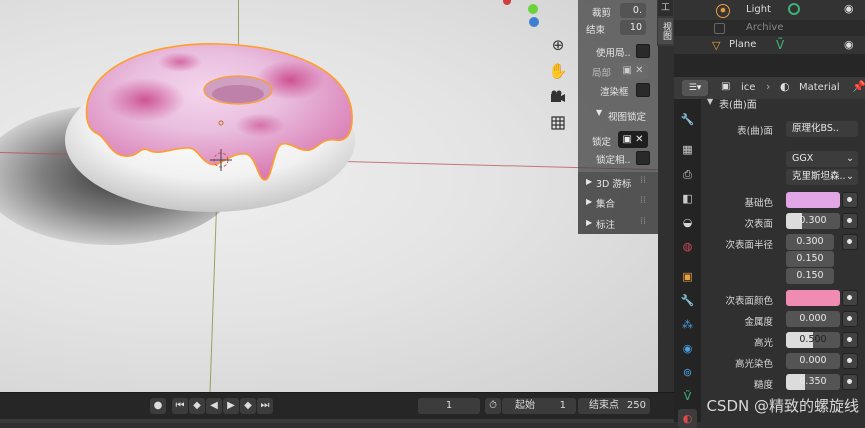 Image resolution: width=865 pixels, height=428 pixels. Describe the element at coordinates (780, 45) in the screenshot. I see `mesh-data-icon: Ṽ` at that location.